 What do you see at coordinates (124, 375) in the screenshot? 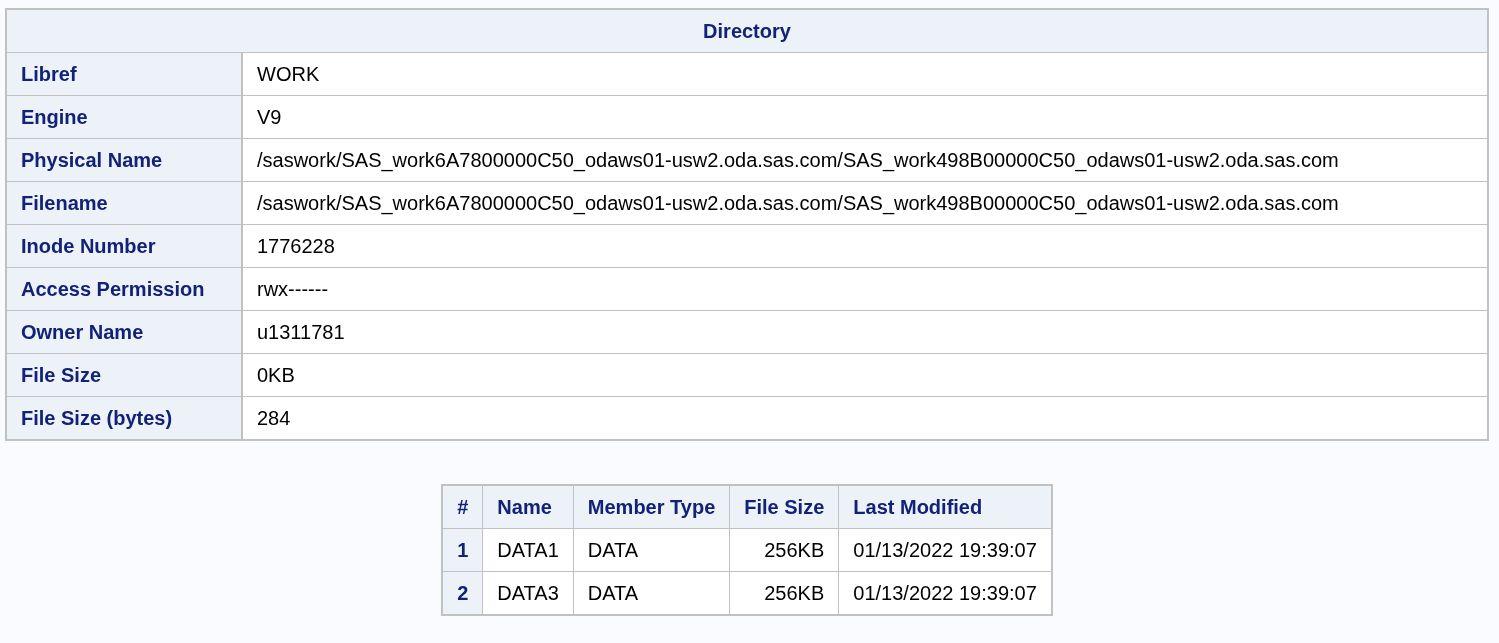
I see `row-label: File Size` at bounding box center [124, 375].